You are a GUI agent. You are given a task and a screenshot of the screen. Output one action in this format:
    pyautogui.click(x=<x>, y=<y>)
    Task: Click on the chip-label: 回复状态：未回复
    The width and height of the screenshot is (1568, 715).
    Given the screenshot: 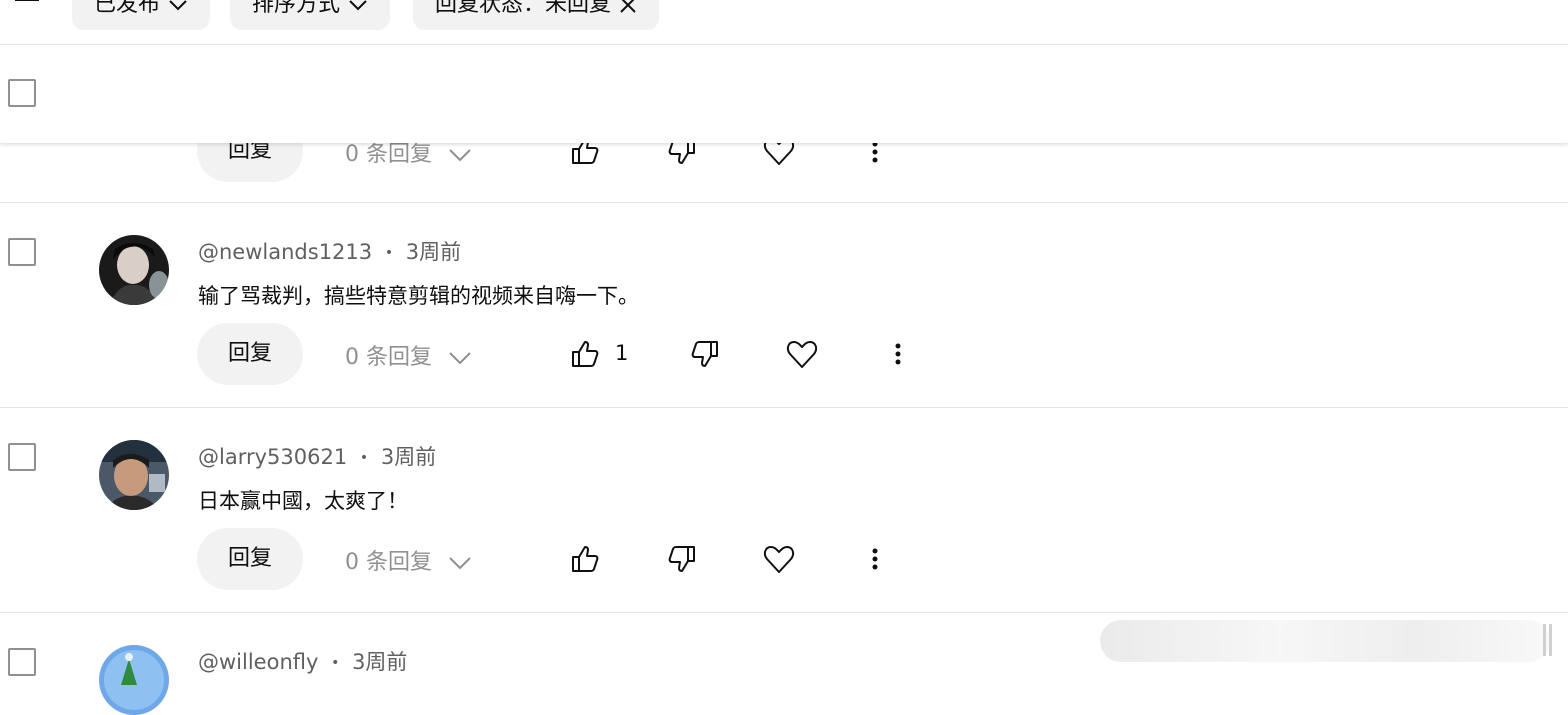 What is the action you would take?
    pyautogui.click(x=523, y=8)
    